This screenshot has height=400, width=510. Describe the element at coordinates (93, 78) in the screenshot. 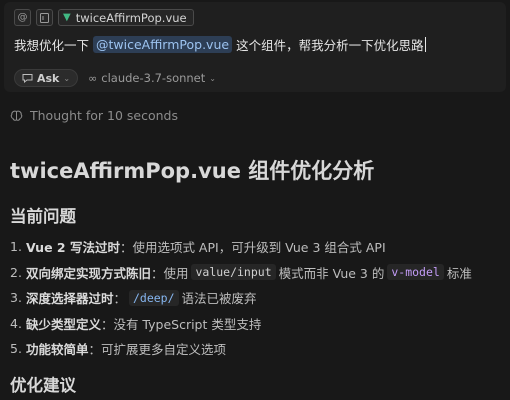

I see `infinity-icon: ∞` at that location.